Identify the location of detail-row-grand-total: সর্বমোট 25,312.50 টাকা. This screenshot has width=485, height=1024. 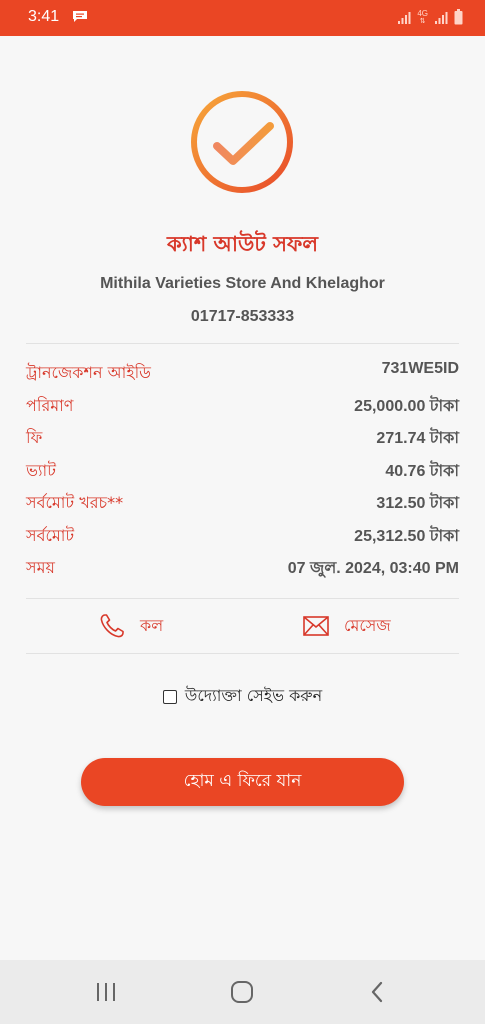
(242, 537).